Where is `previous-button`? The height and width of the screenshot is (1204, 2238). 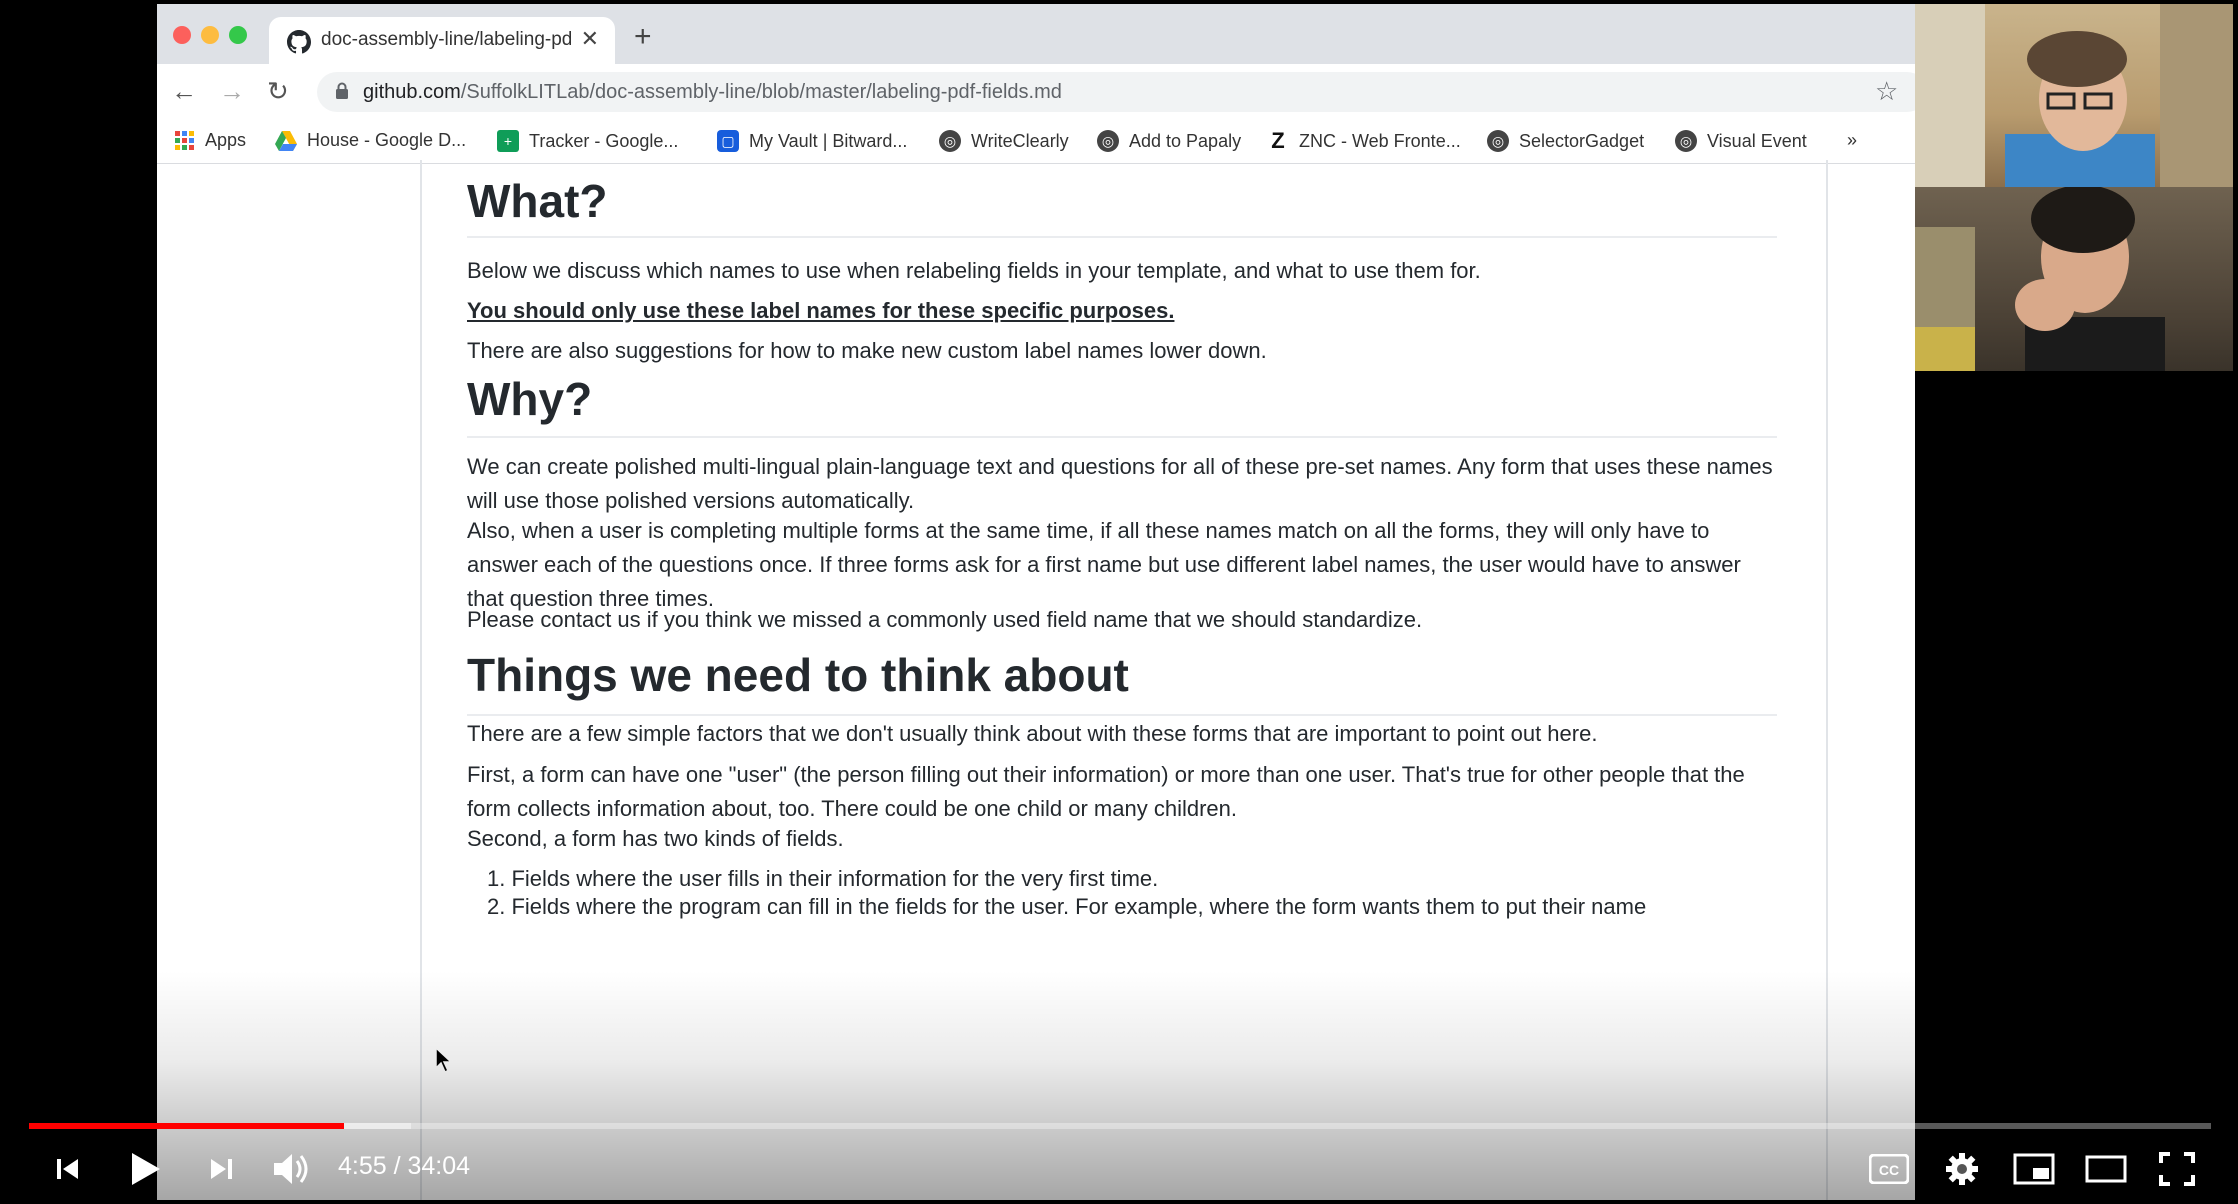
previous-button is located at coordinates (67, 1169).